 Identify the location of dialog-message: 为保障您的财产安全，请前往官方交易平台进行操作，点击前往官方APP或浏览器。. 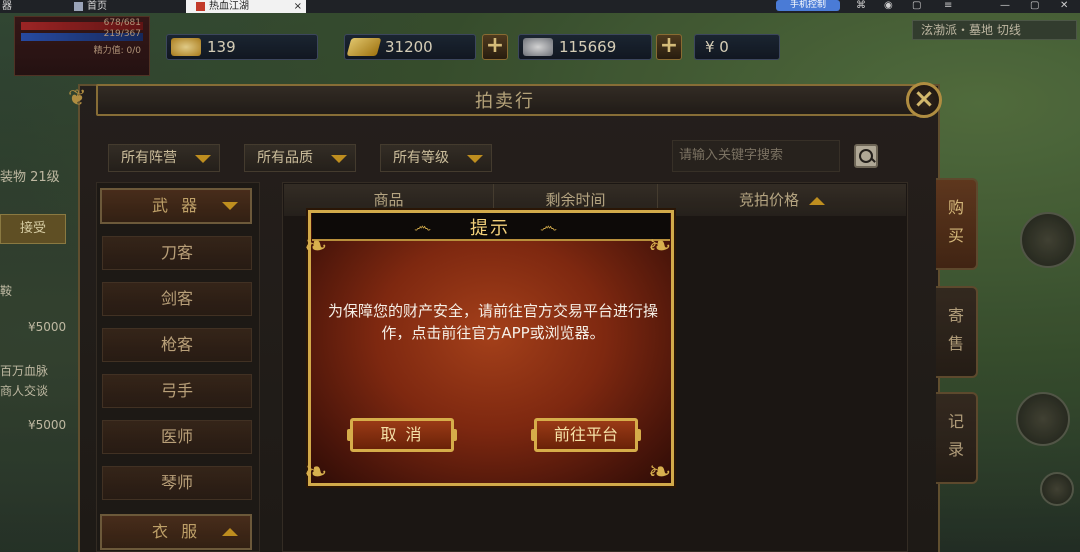
(493, 322).